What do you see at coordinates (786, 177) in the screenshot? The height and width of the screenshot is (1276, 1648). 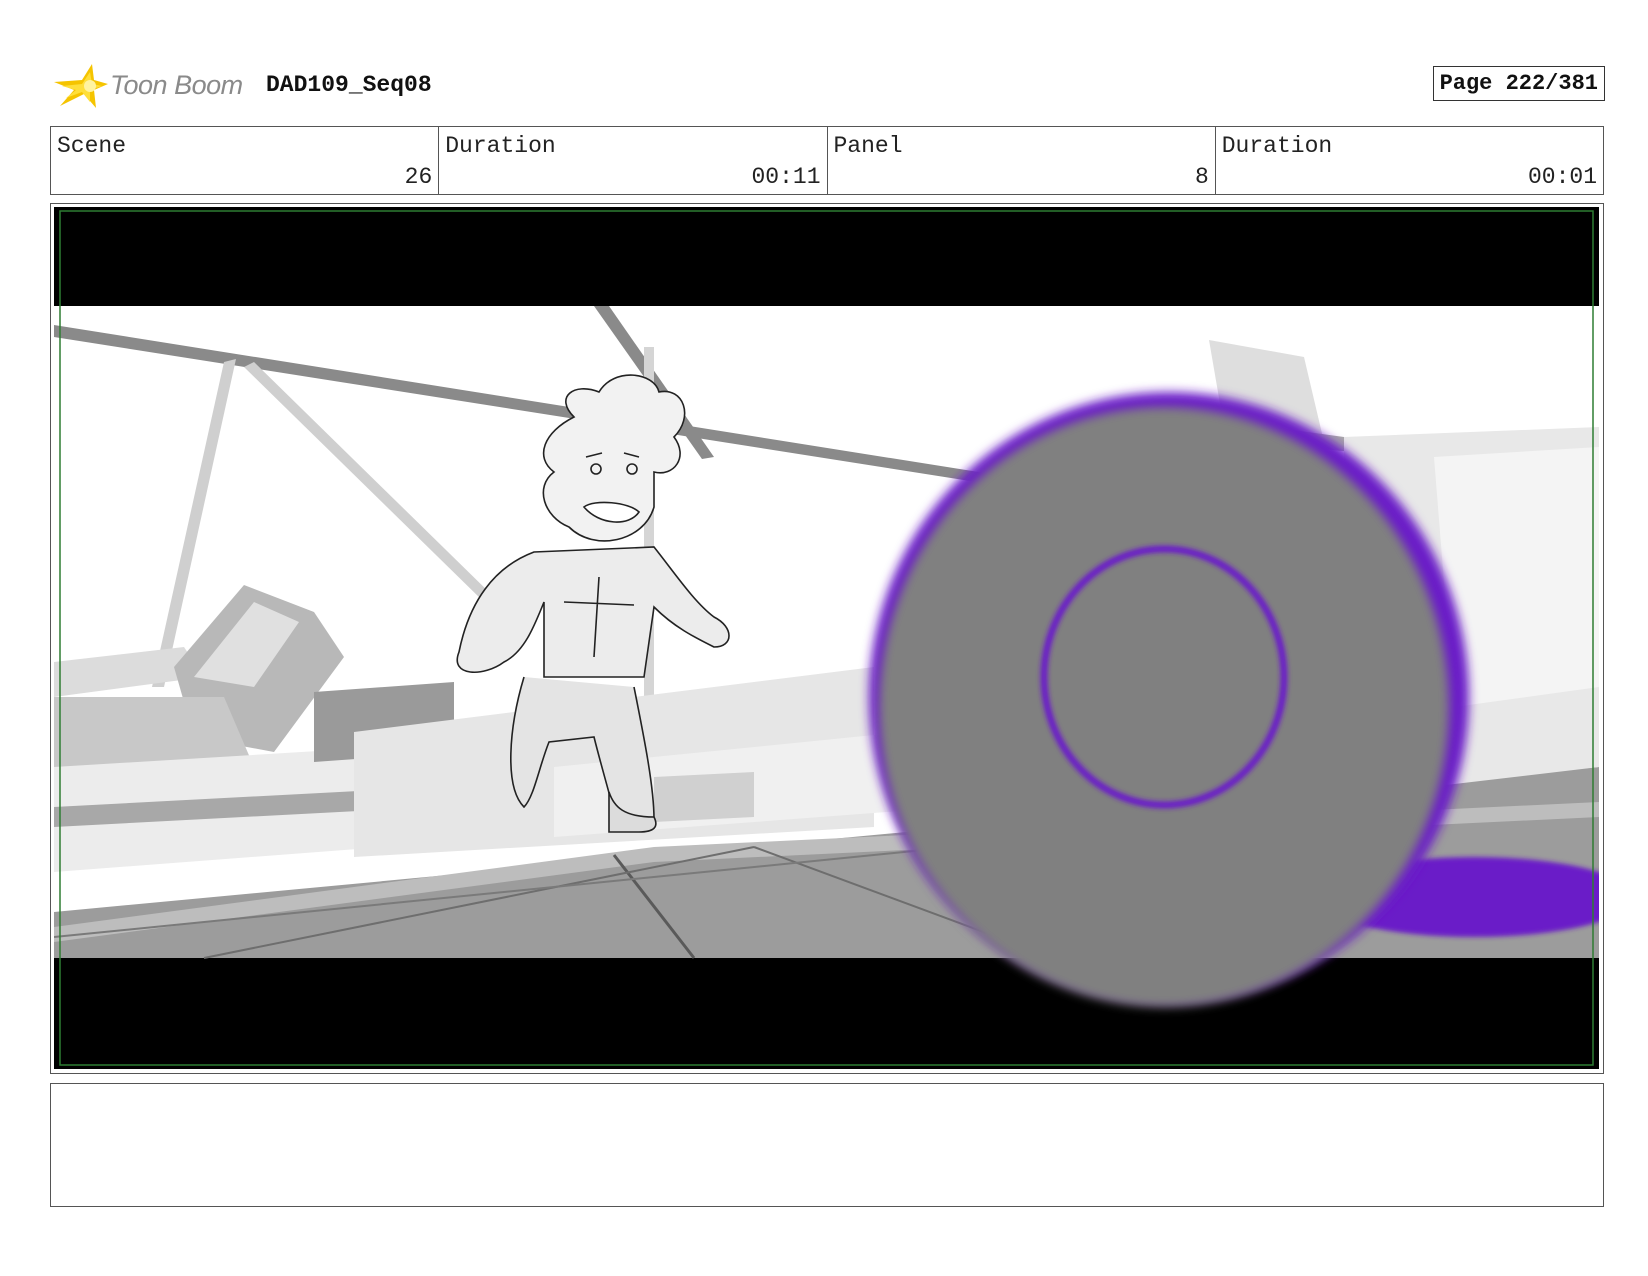 I see `scene-duration-value: 00:11` at bounding box center [786, 177].